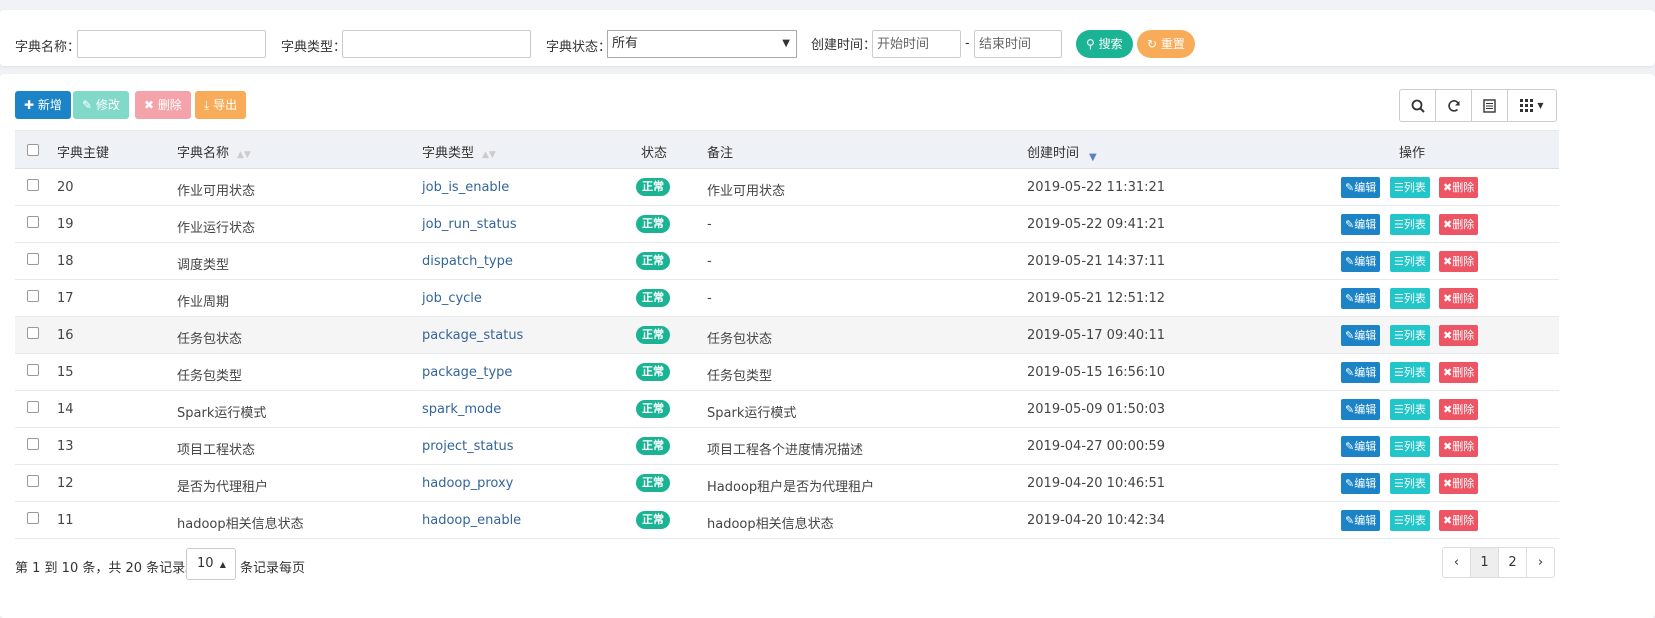 This screenshot has height=618, width=1655. What do you see at coordinates (211, 564) in the screenshot?
I see `page-size-select: 10 ▲` at bounding box center [211, 564].